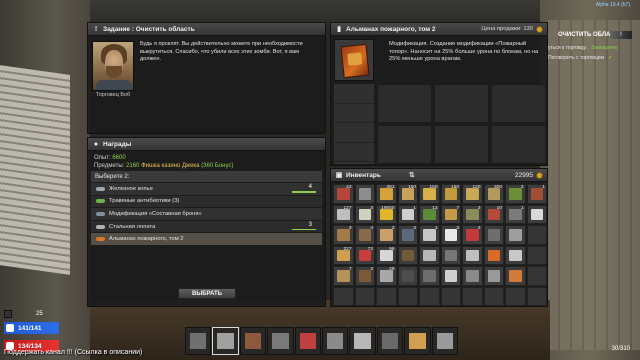 The width and height of the screenshot is (640, 360). I want to click on inventory-slot: 72, so click(364, 255).